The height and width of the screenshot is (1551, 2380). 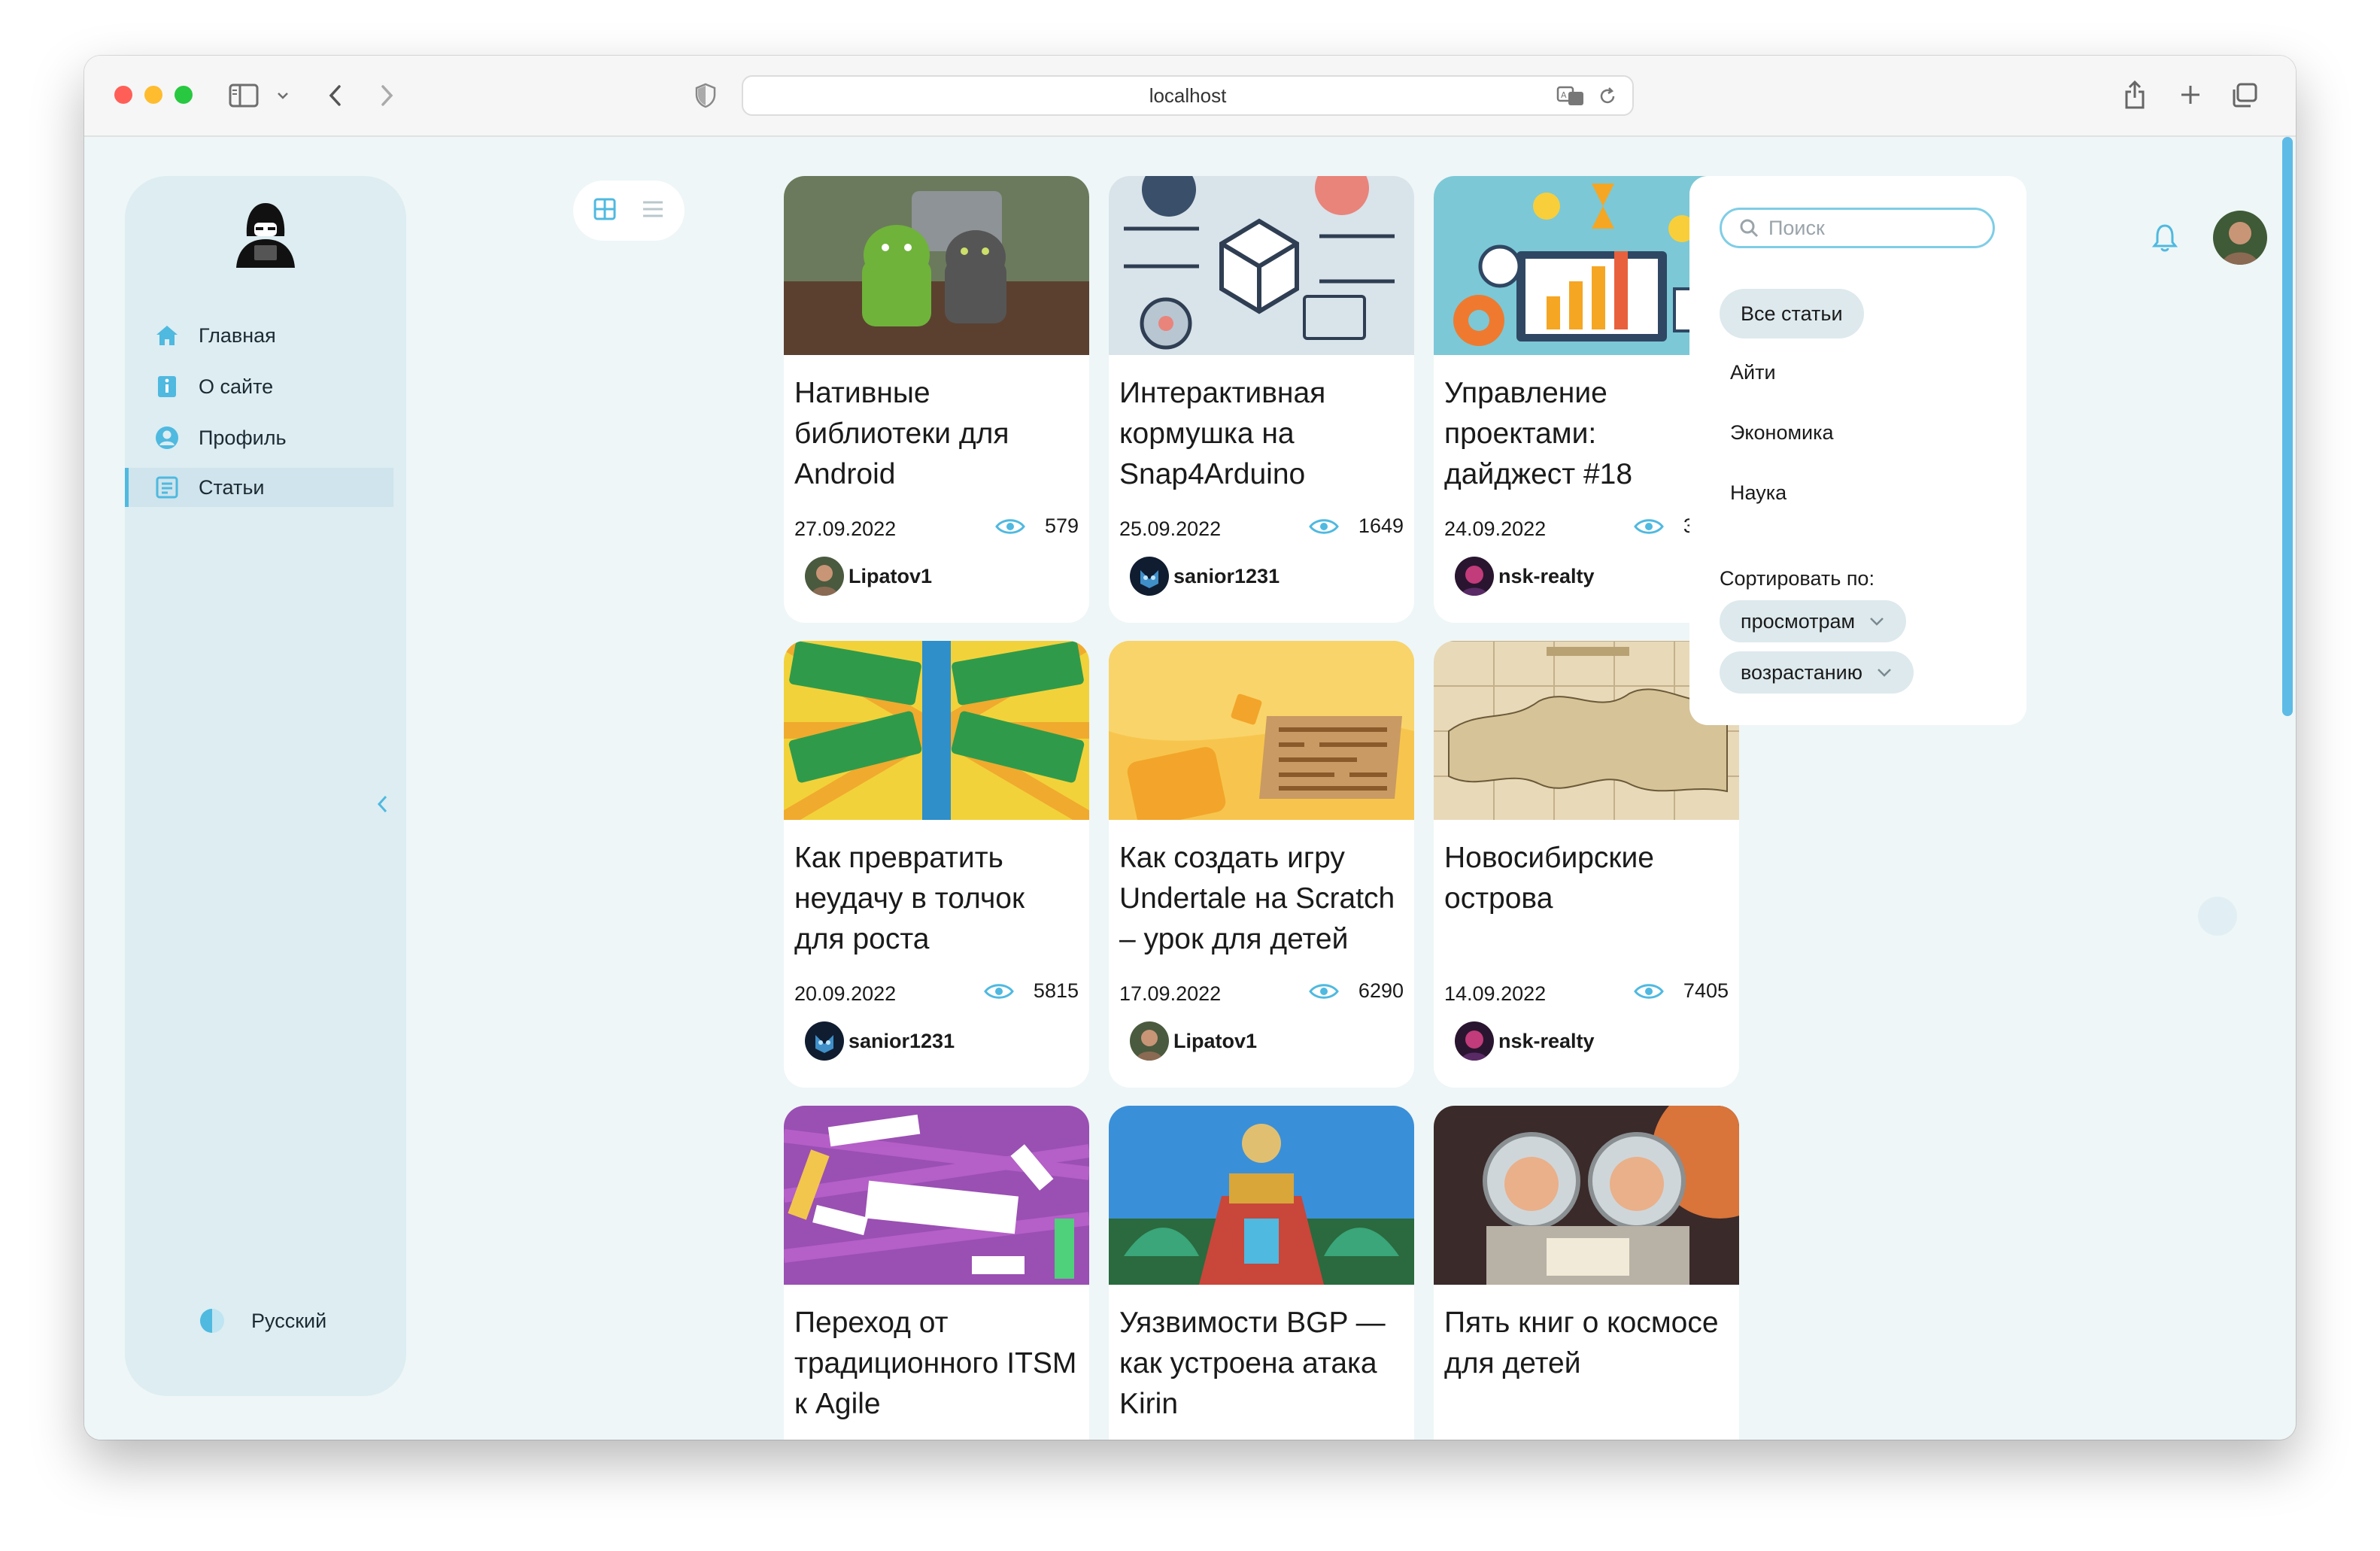 What do you see at coordinates (2287, 426) in the screenshot?
I see `page-scrollbar` at bounding box center [2287, 426].